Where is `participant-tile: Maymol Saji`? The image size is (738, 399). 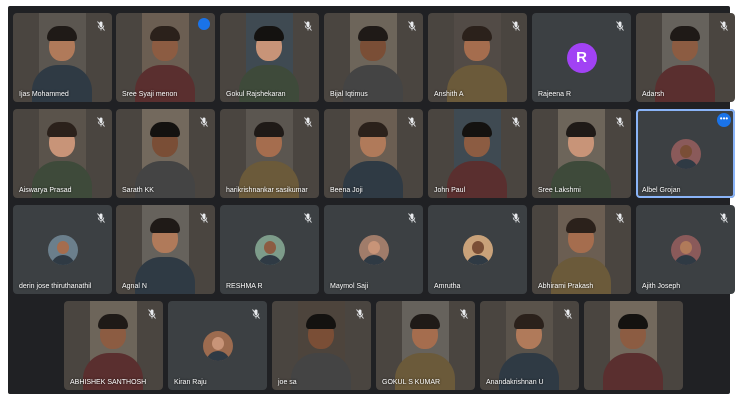 participant-tile: Maymol Saji is located at coordinates (373, 249).